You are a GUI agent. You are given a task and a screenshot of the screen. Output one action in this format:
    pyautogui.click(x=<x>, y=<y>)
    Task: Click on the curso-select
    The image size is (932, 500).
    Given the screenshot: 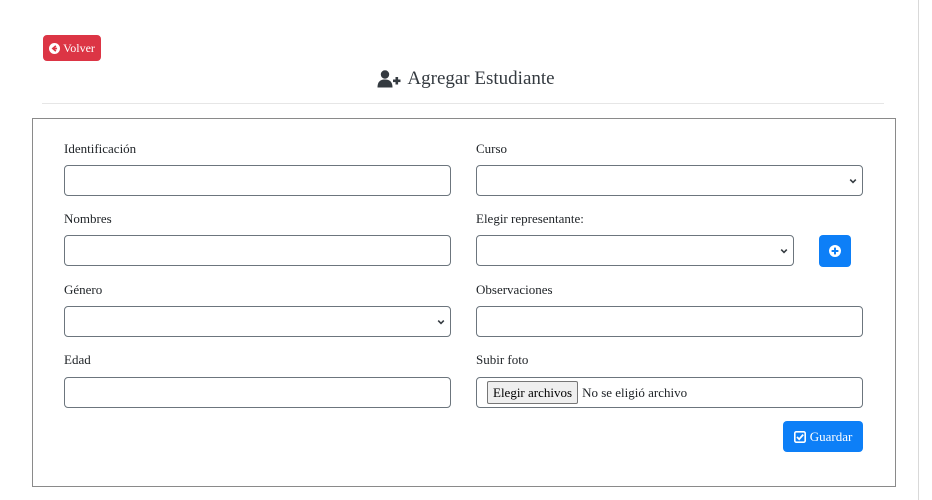 What is the action you would take?
    pyautogui.click(x=669, y=180)
    